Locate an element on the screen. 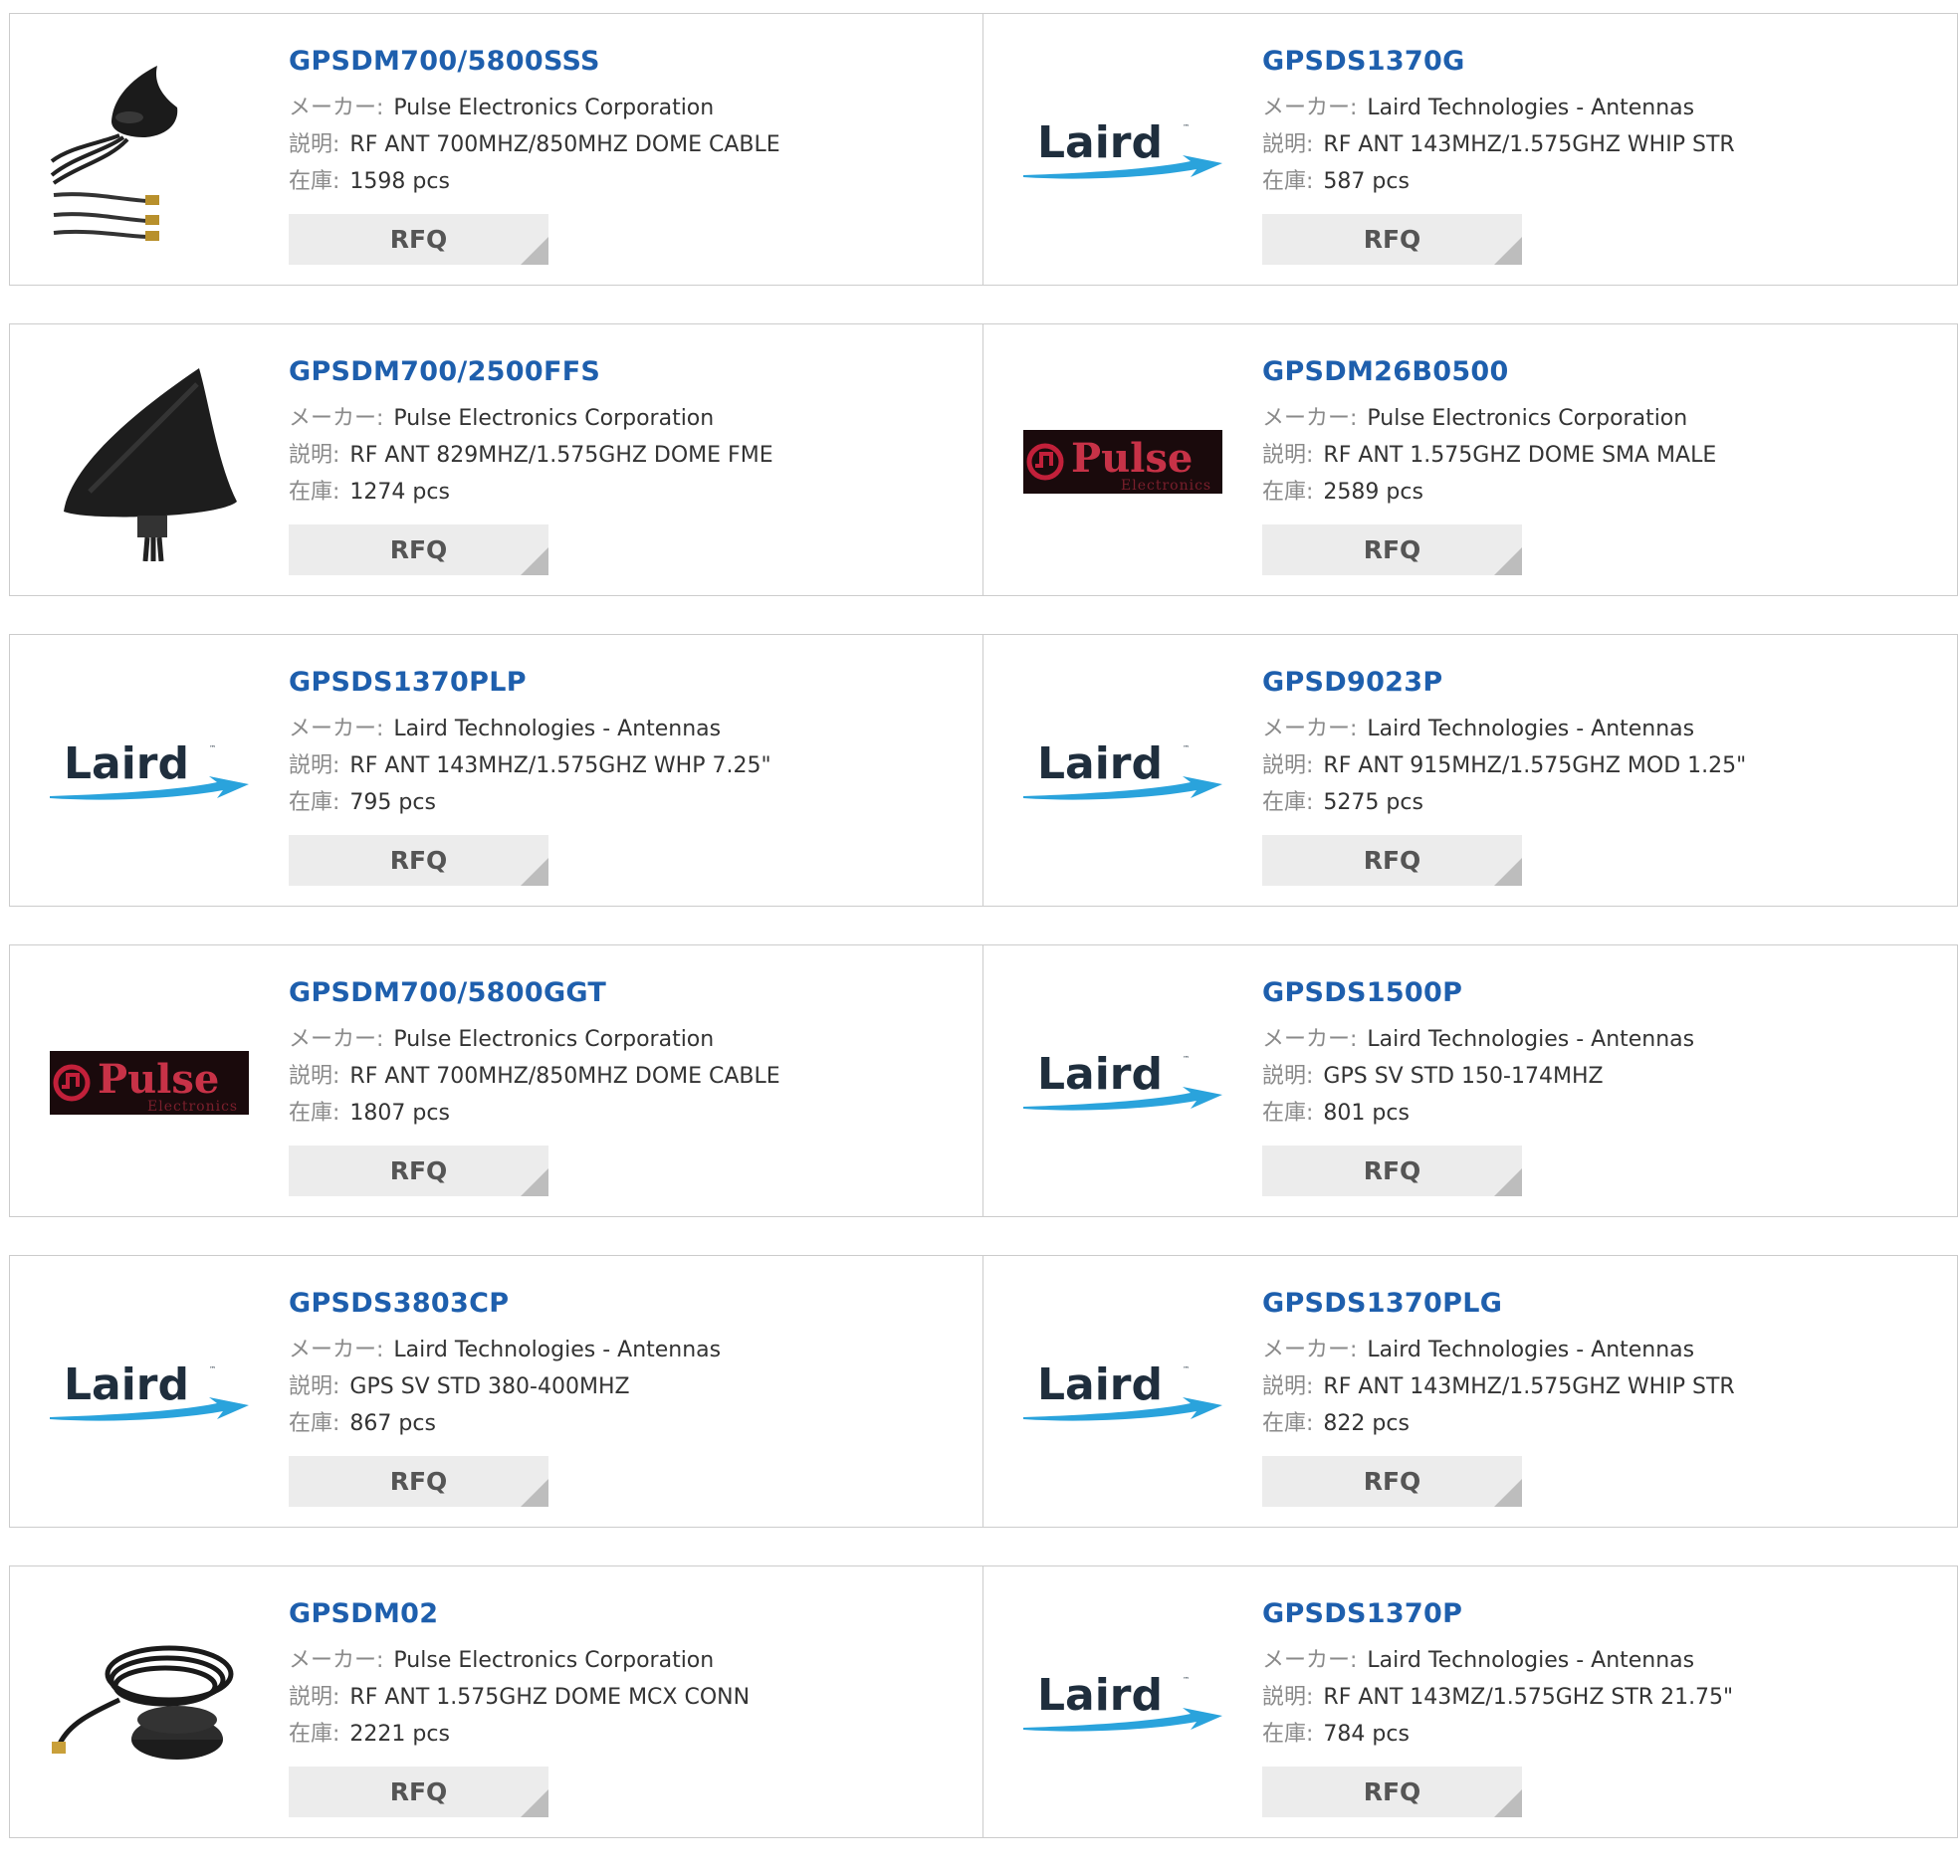 This screenshot has width=1960, height=1876. description-value: RF ANT 143MZ/1.575GHZ STR 21.75" is located at coordinates (1529, 1697).